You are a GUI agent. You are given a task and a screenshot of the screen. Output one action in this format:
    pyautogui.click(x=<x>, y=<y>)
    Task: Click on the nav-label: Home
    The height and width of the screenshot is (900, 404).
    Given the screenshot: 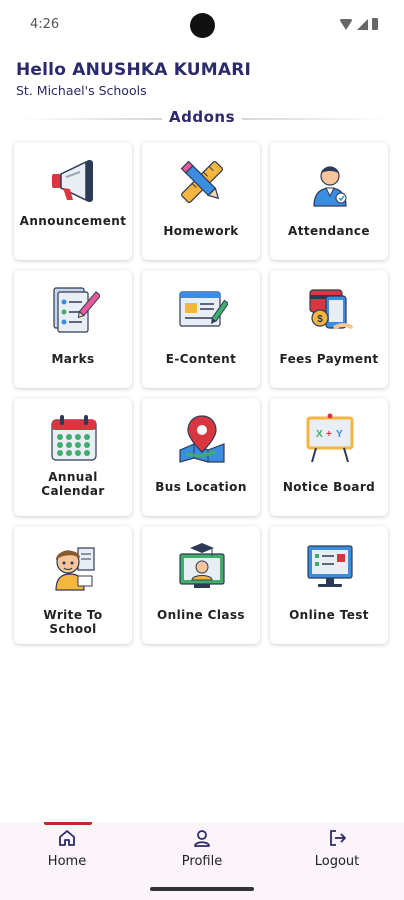 What is the action you would take?
    pyautogui.click(x=67, y=861)
    